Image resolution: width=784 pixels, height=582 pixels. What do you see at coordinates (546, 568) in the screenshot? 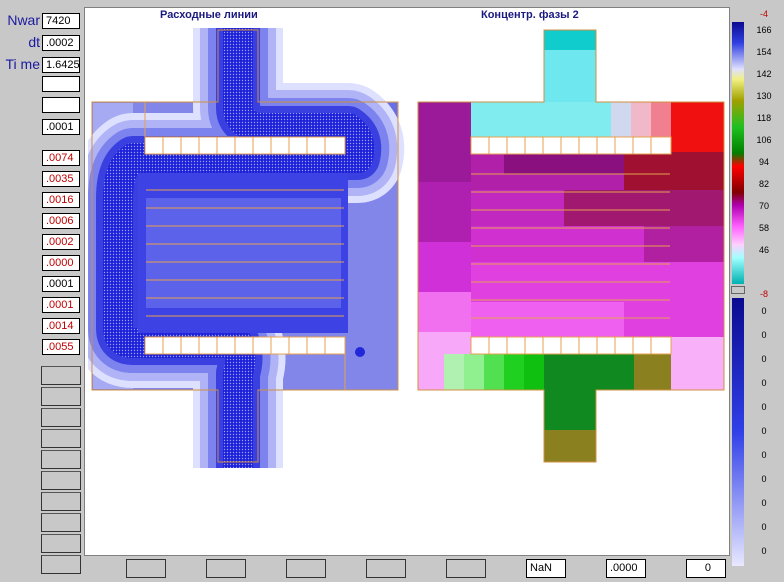
I see `nan-field: NaN` at bounding box center [546, 568].